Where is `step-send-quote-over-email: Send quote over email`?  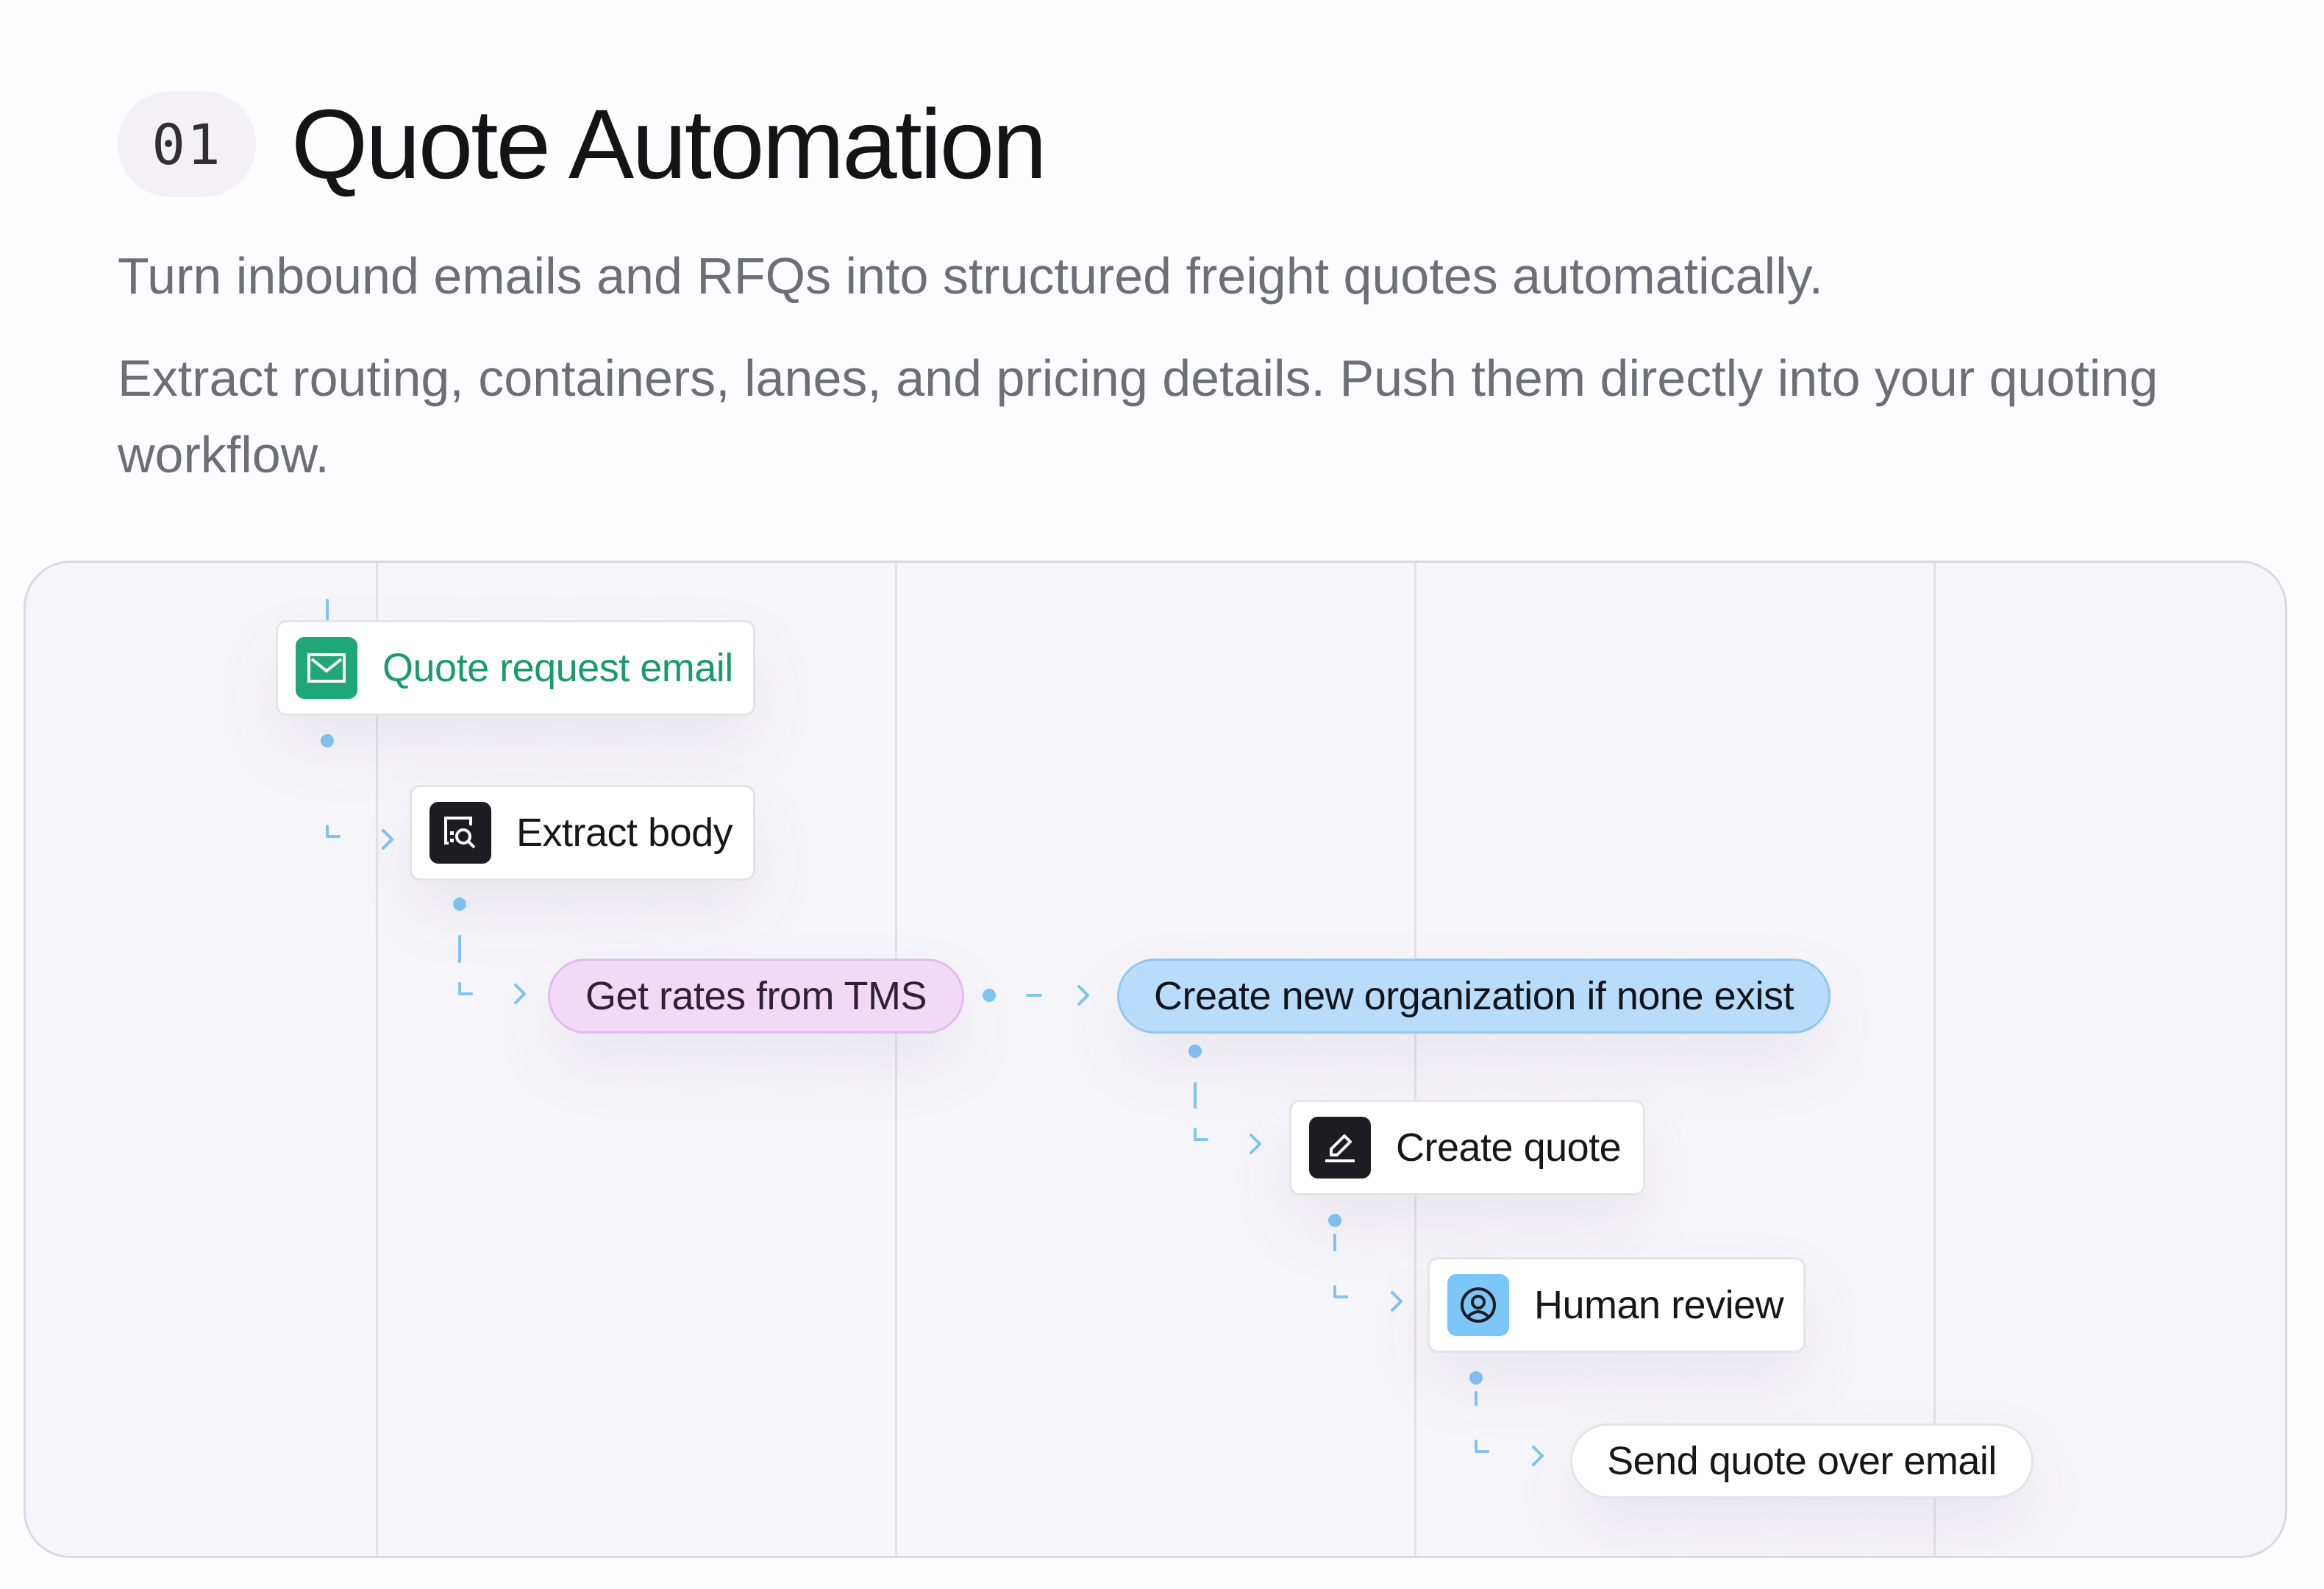 step-send-quote-over-email: Send quote over email is located at coordinates (1802, 1461).